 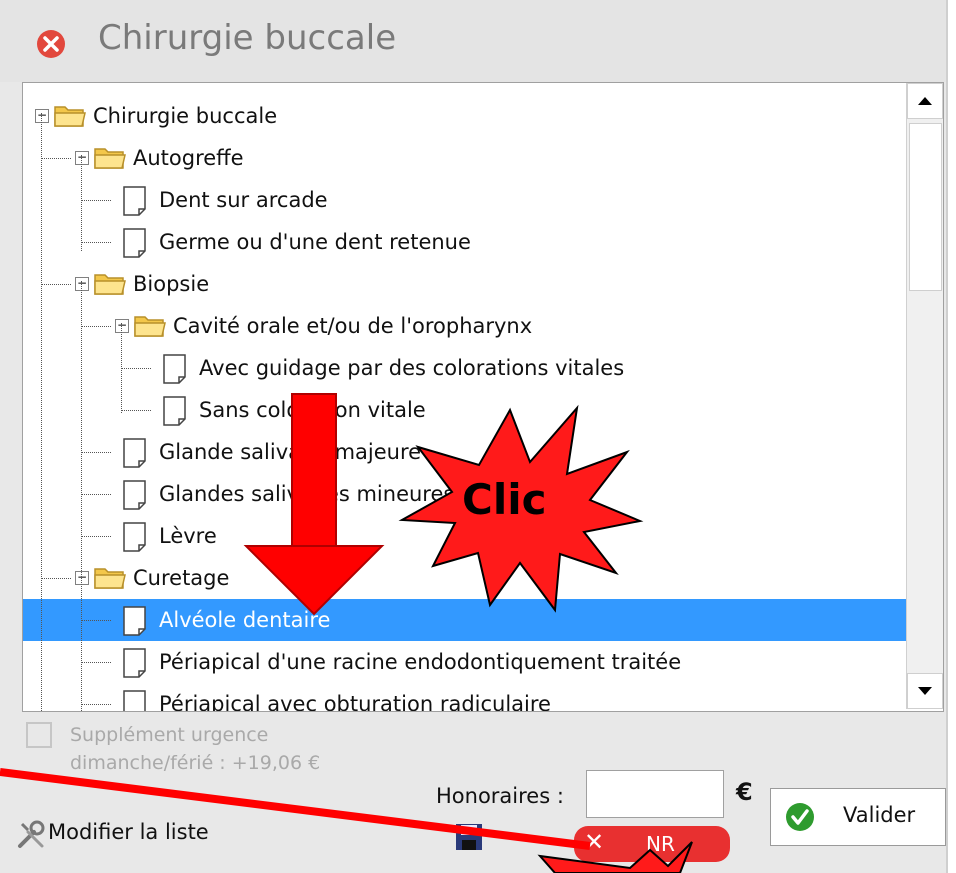 I want to click on tree-node: − Biopsie, so click(x=465, y=284).